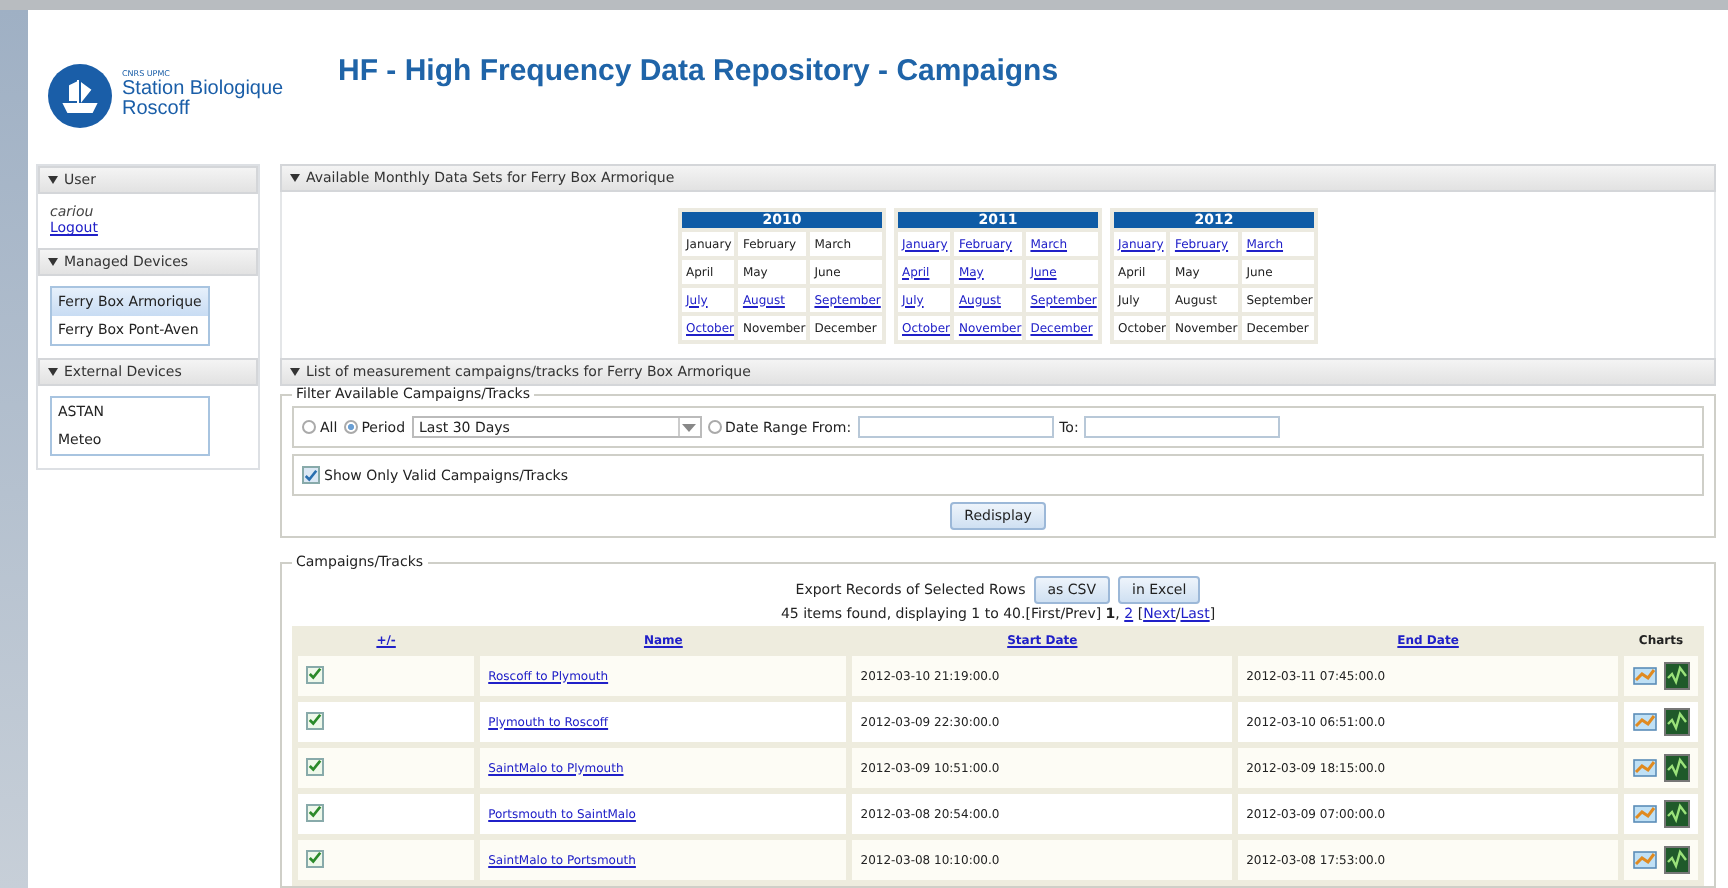 The image size is (1728, 888). What do you see at coordinates (311, 475) in the screenshot?
I see `checkbox` at bounding box center [311, 475].